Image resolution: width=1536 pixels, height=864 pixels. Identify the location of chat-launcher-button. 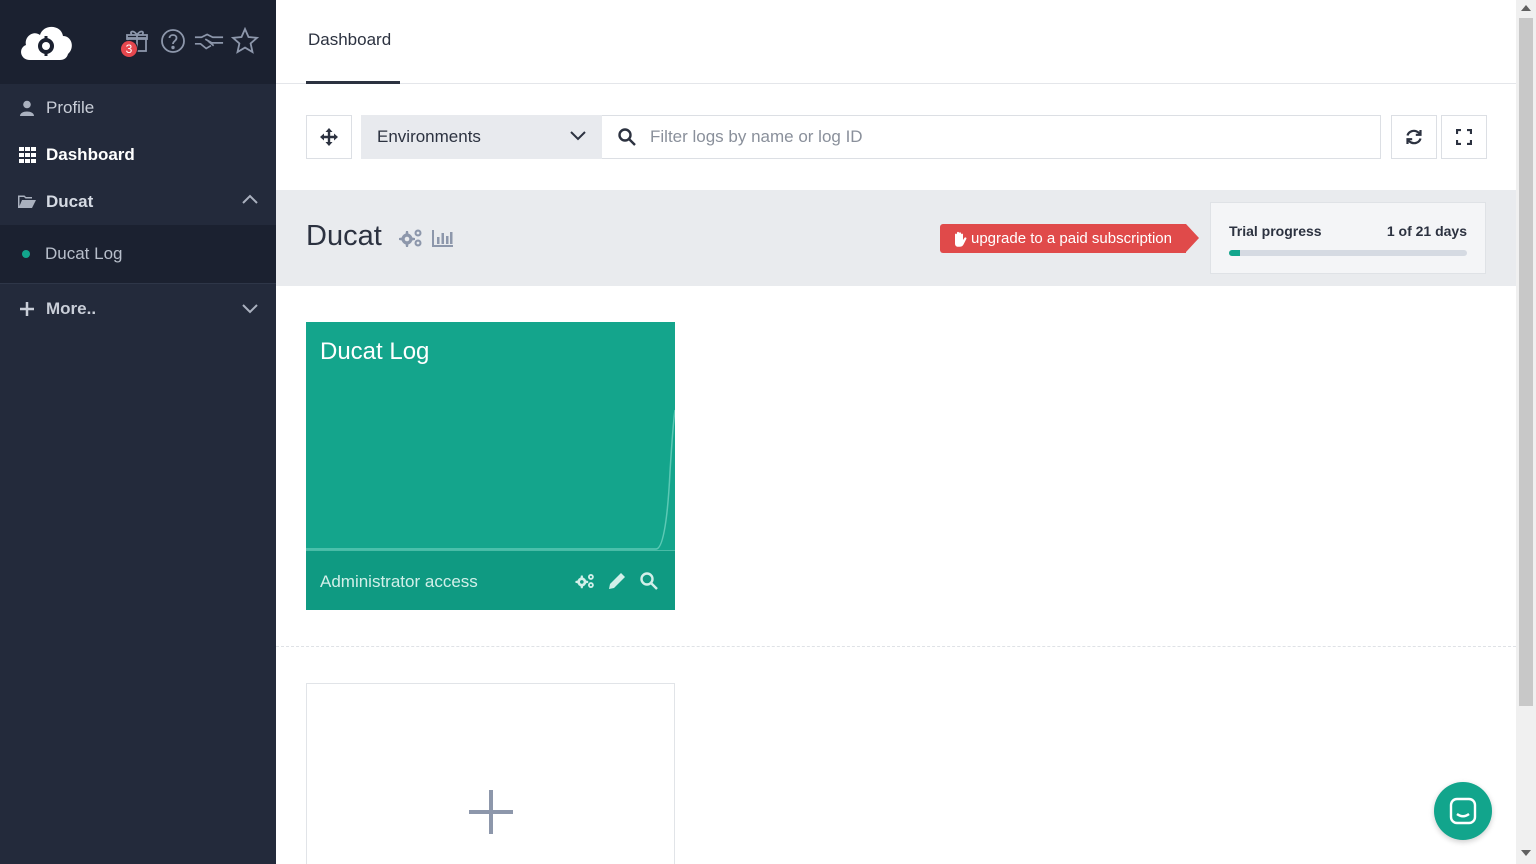
(1463, 811).